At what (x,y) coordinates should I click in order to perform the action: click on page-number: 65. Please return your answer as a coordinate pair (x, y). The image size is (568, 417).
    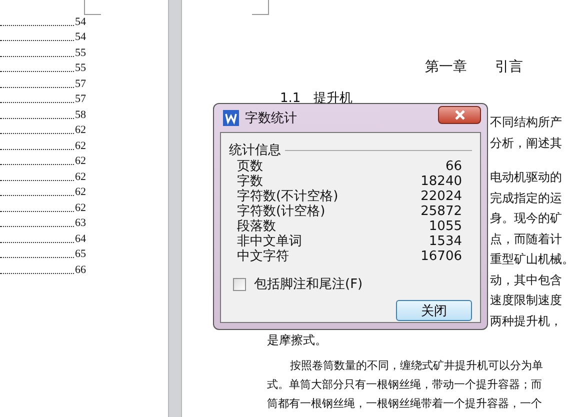
    Looking at the image, I should click on (80, 254).